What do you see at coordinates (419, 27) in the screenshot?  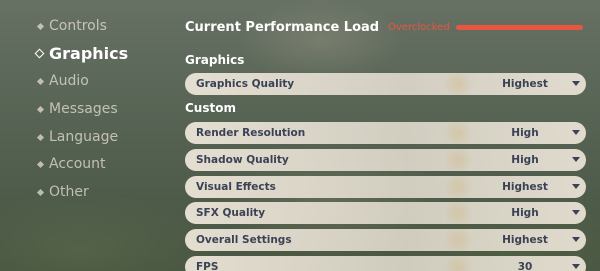 I see `performance-status: Overclocked` at bounding box center [419, 27].